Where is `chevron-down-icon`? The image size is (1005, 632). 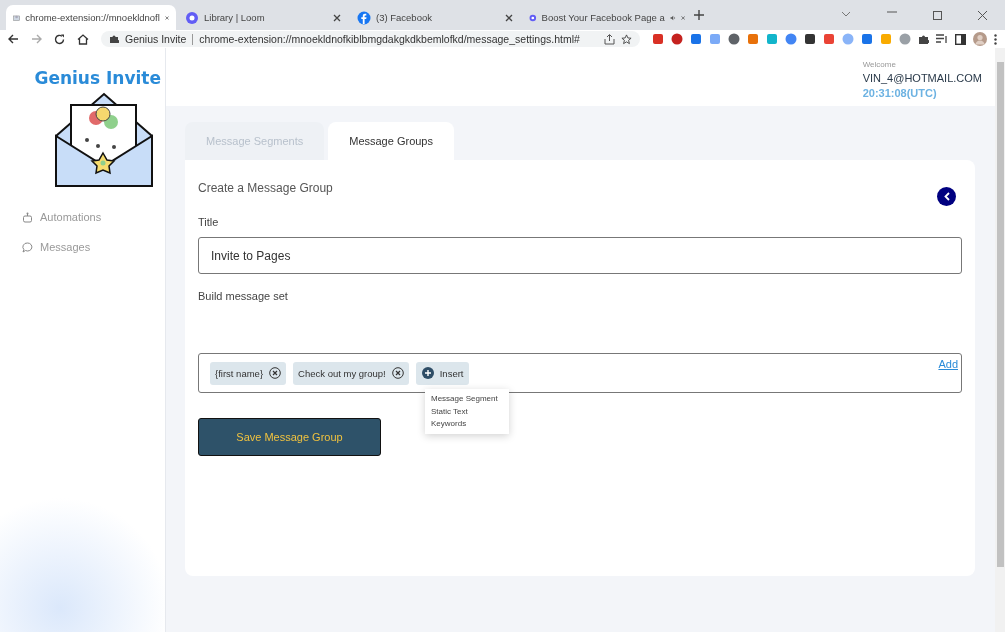
chevron-down-icon is located at coordinates (846, 13).